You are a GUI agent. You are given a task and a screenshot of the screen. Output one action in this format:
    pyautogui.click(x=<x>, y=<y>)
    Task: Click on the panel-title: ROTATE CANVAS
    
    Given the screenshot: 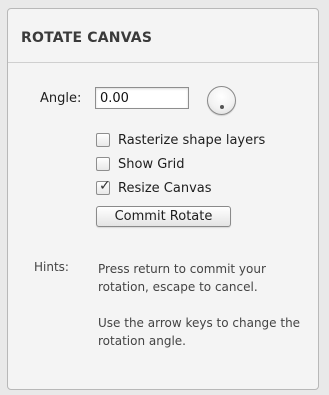 What is the action you would take?
    pyautogui.click(x=87, y=38)
    